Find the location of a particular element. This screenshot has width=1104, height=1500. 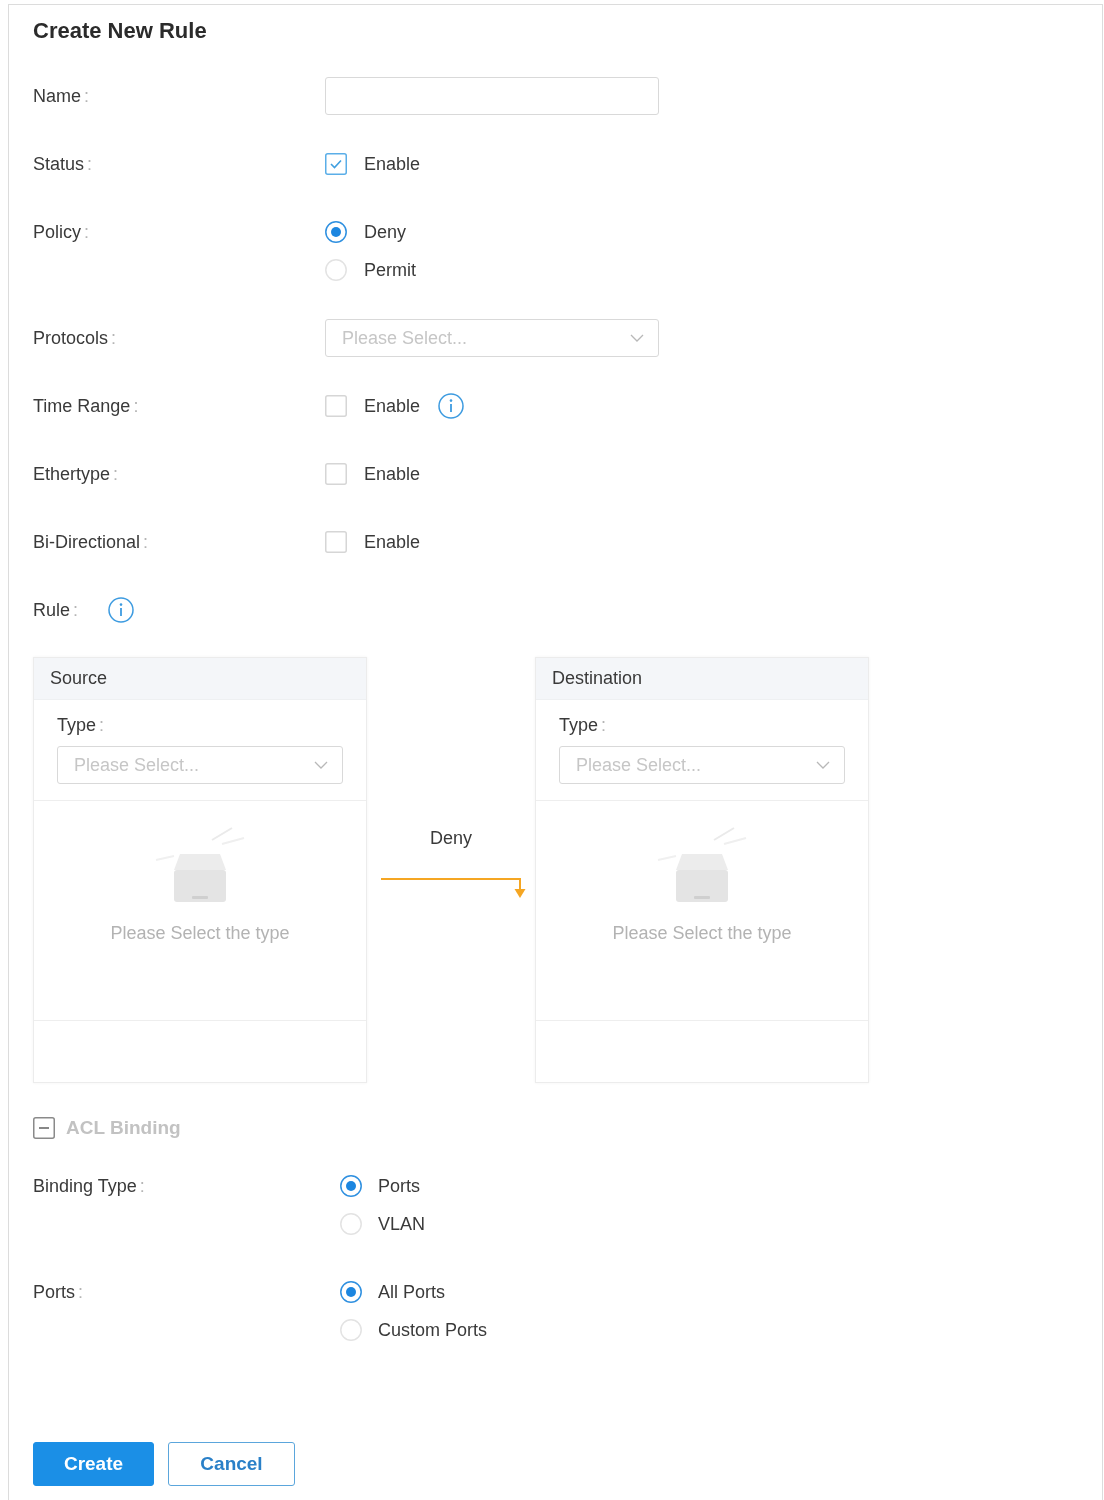

field-label: Ethertype is located at coordinates (72, 474).